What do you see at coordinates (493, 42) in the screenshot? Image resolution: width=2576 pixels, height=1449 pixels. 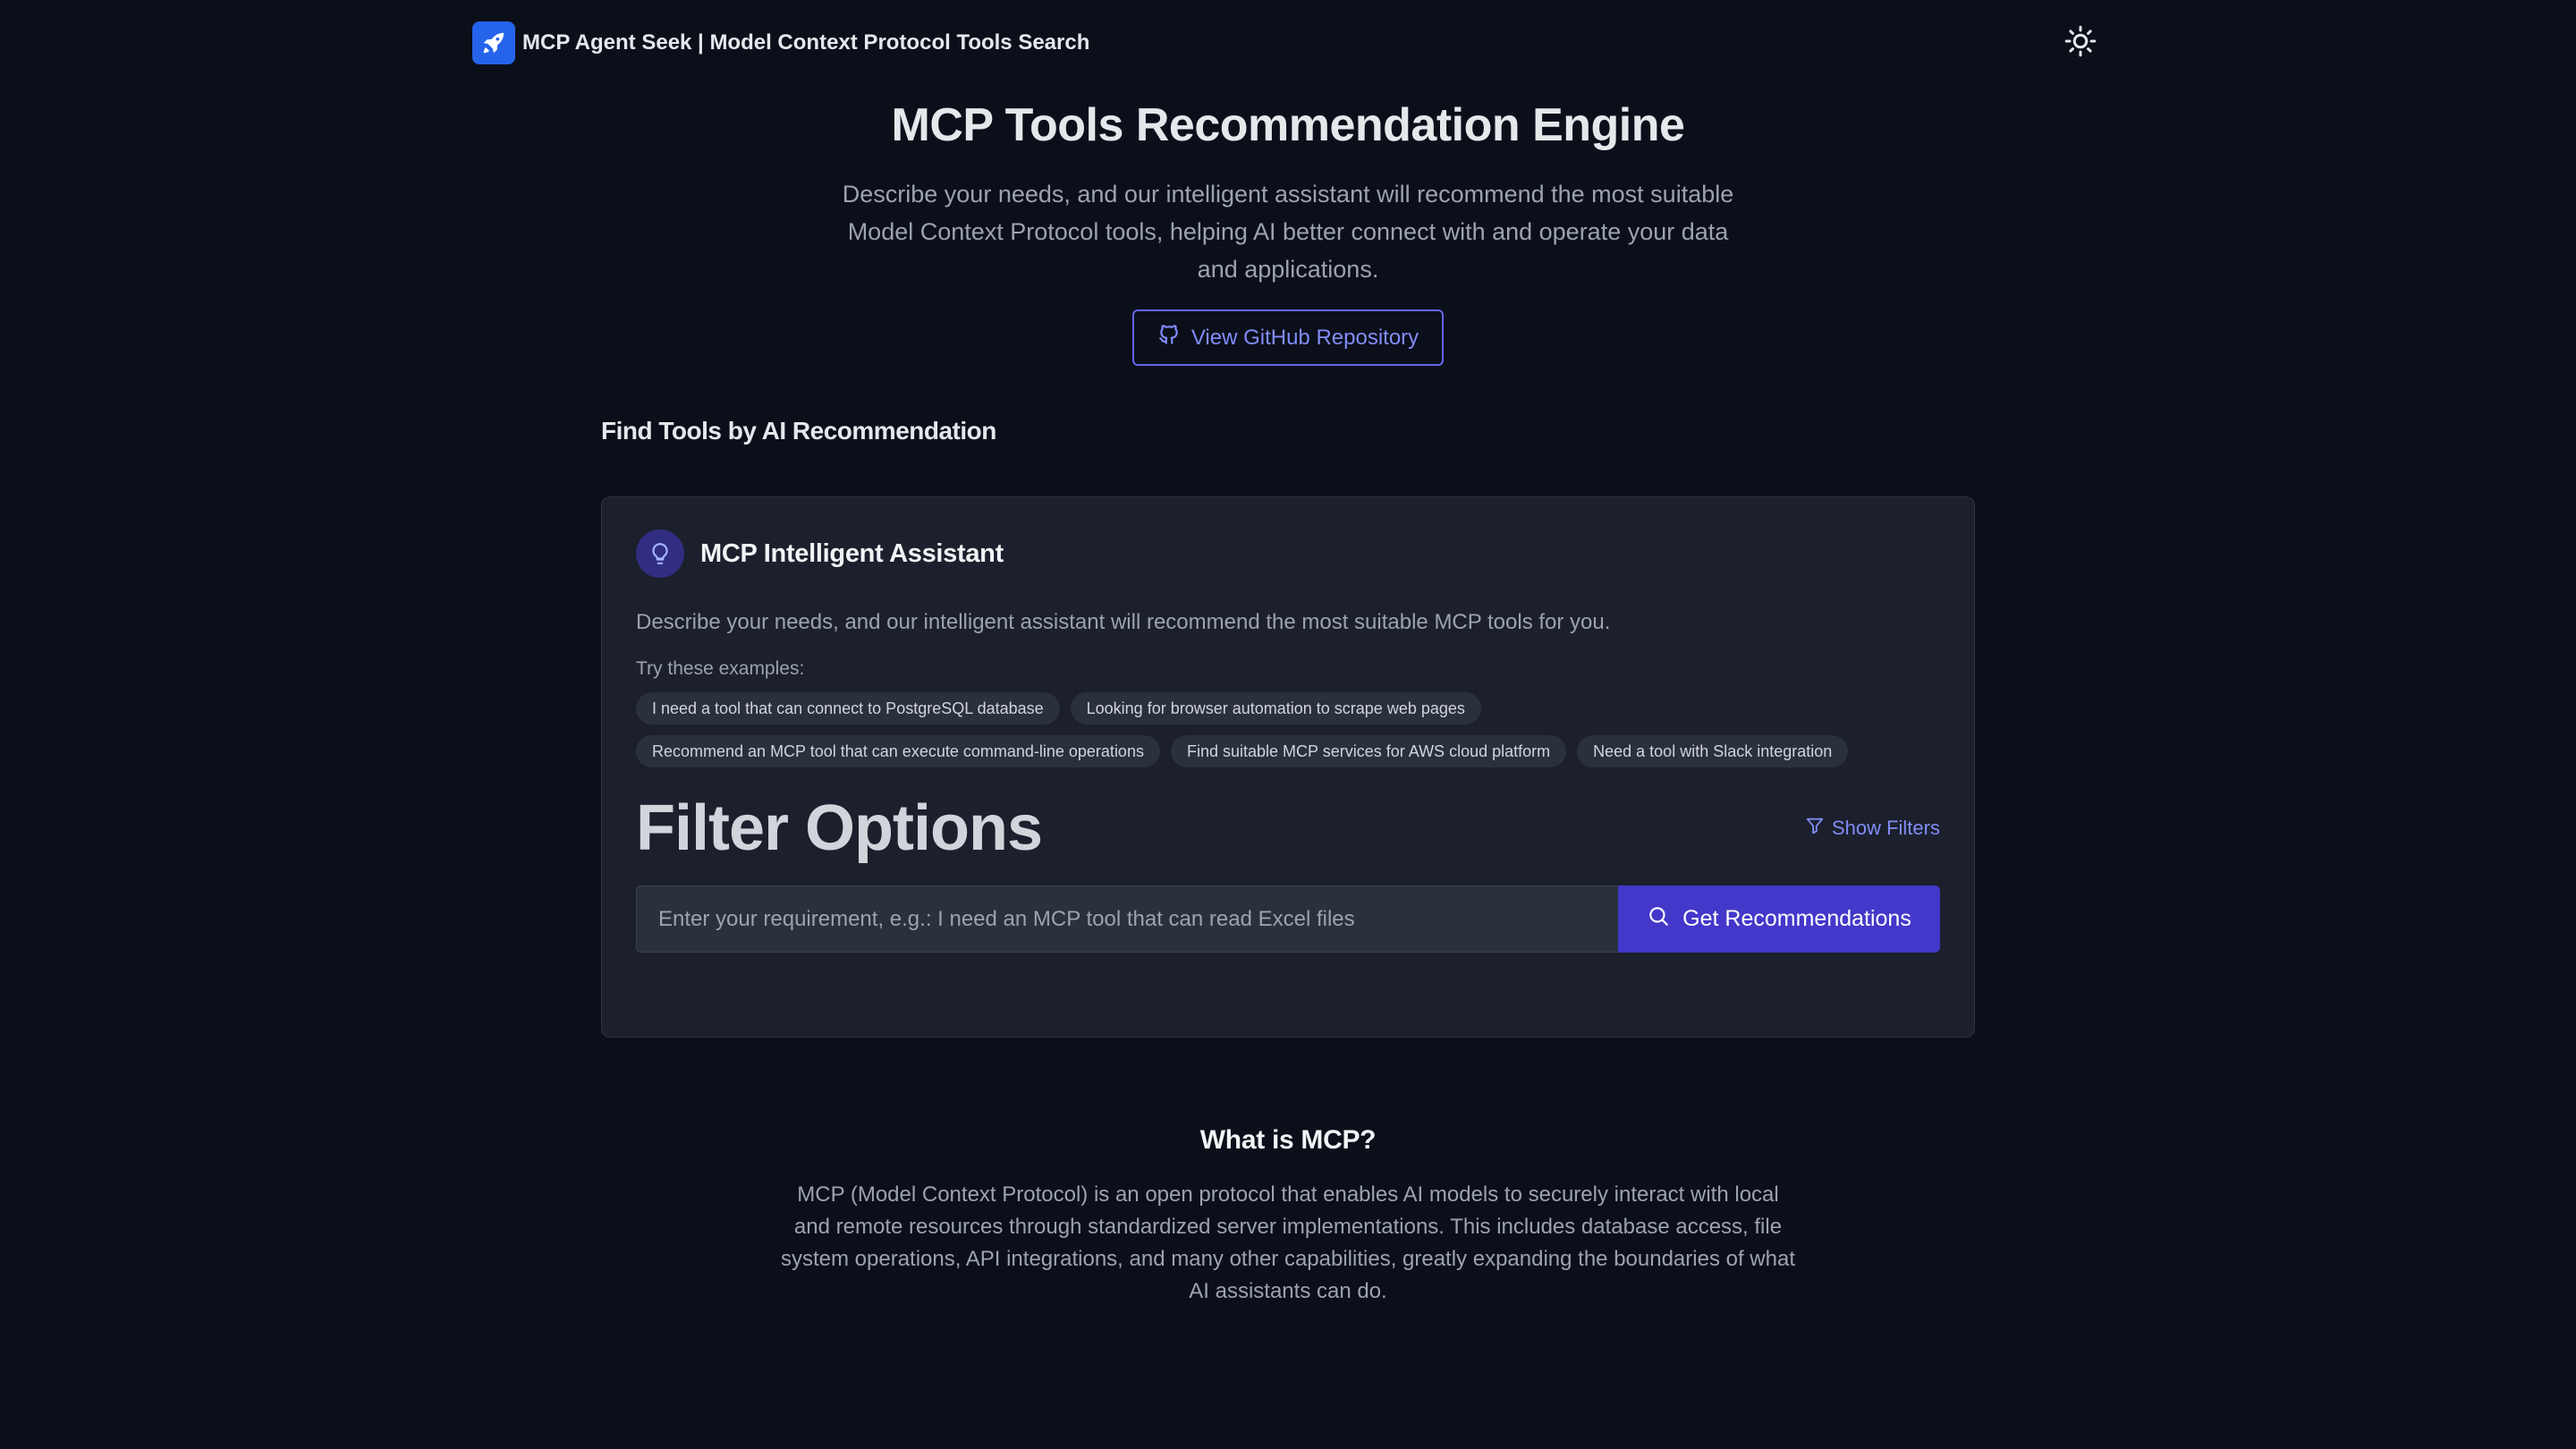 I see `rocket-icon` at bounding box center [493, 42].